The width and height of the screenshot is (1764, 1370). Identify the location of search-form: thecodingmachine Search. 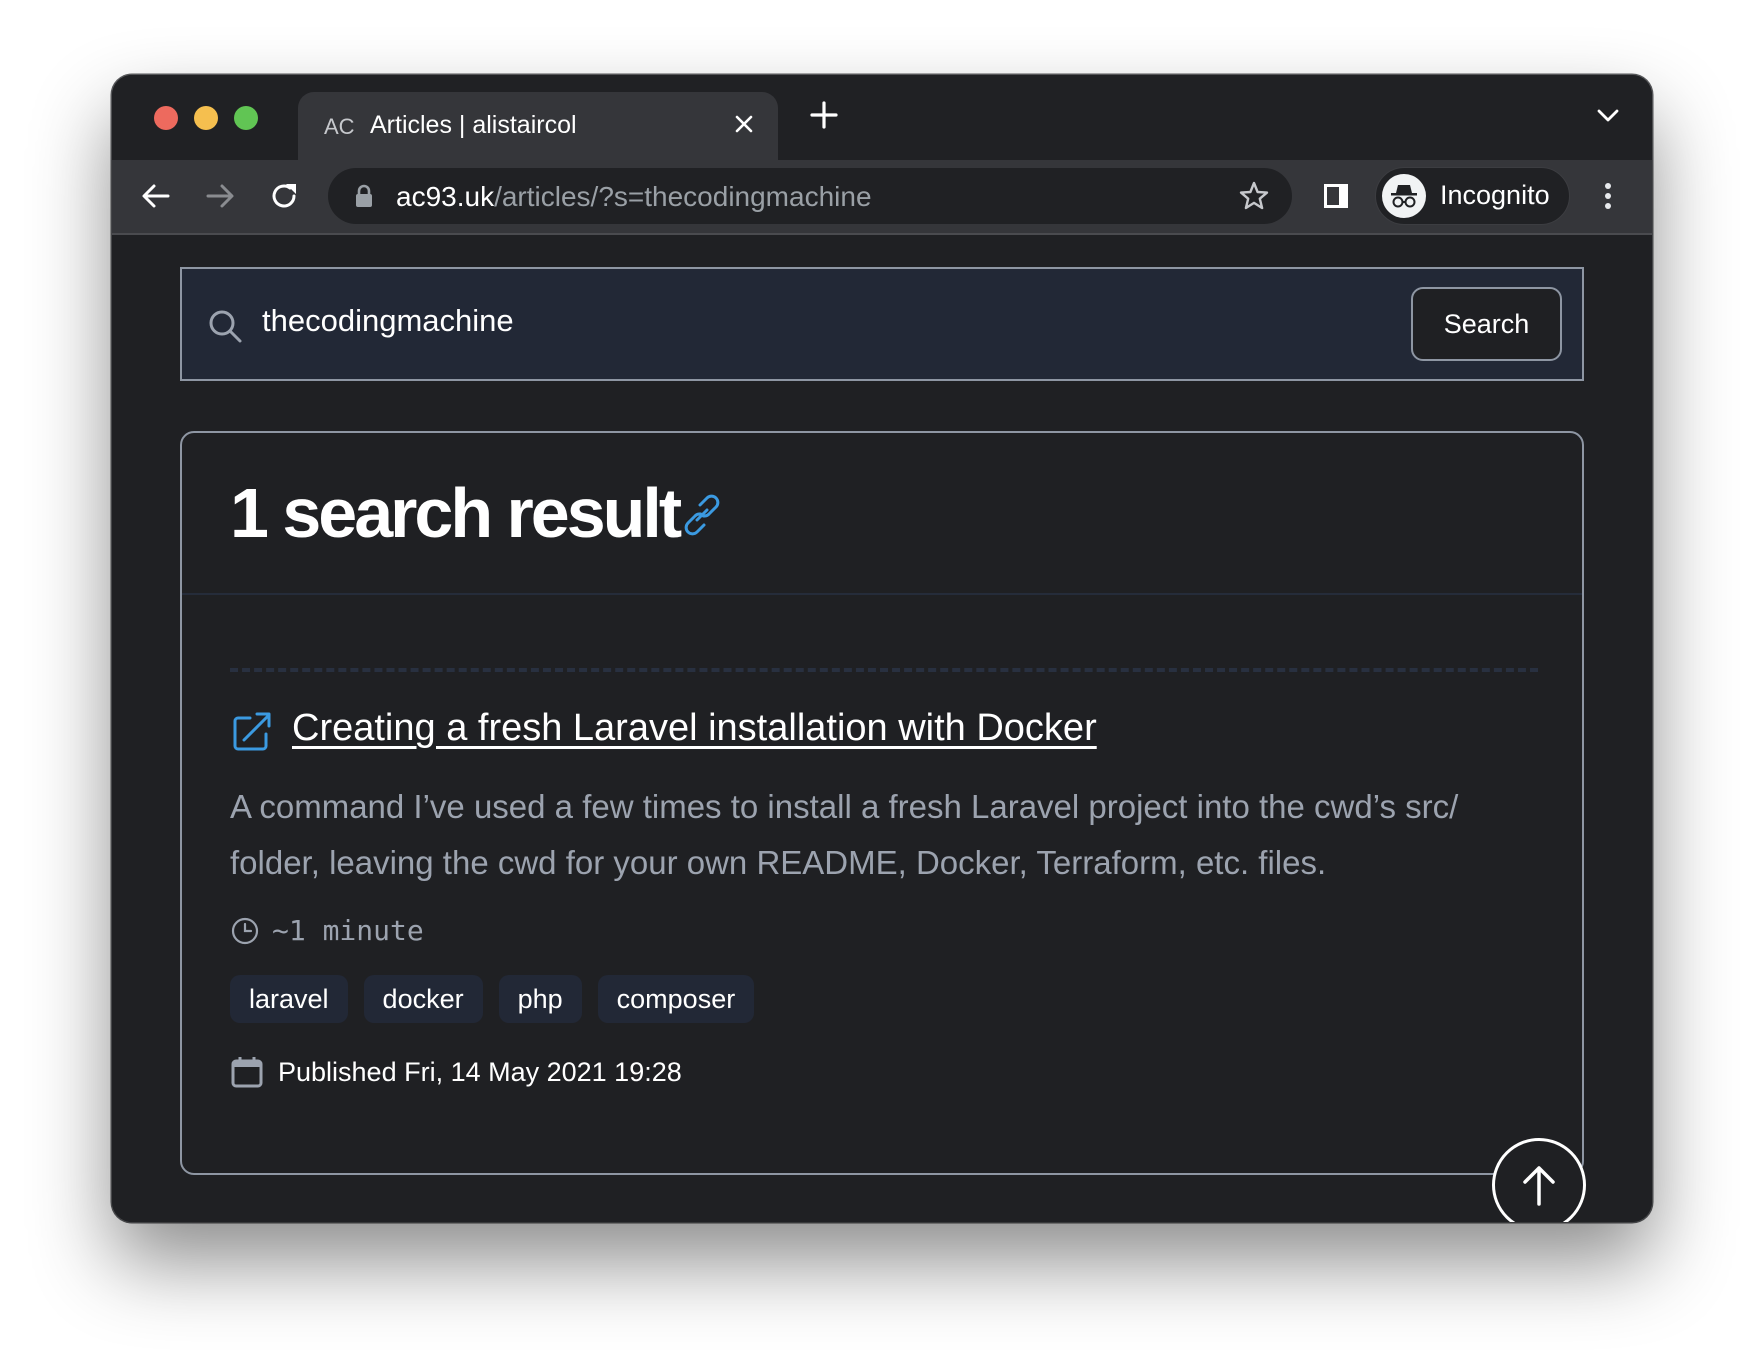
(882, 324).